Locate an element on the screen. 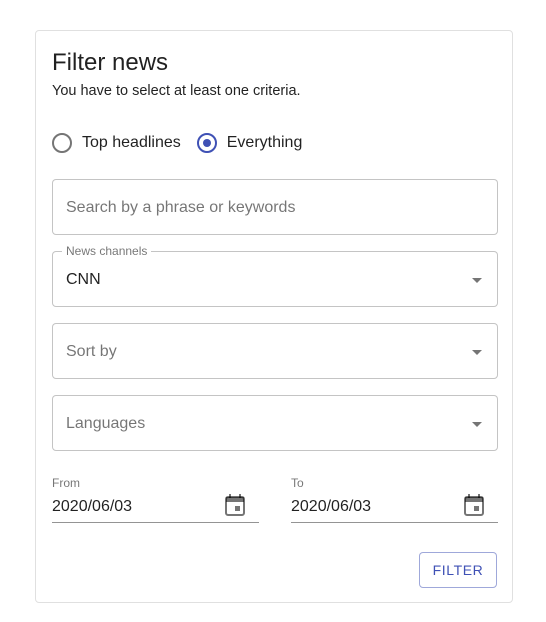  filter-button: FILTER is located at coordinates (458, 570).